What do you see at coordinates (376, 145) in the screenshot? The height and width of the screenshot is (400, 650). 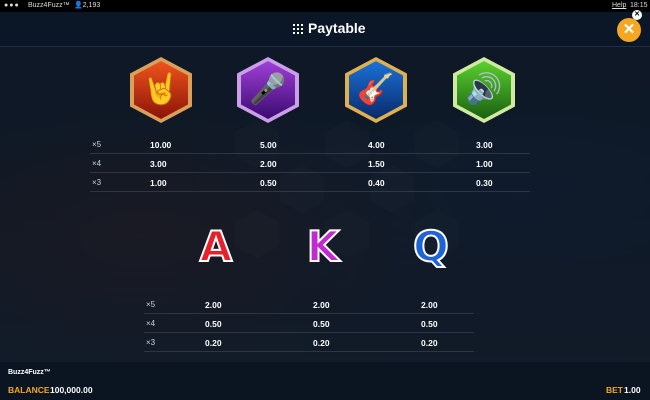 I see `pay-value: 4.00` at bounding box center [376, 145].